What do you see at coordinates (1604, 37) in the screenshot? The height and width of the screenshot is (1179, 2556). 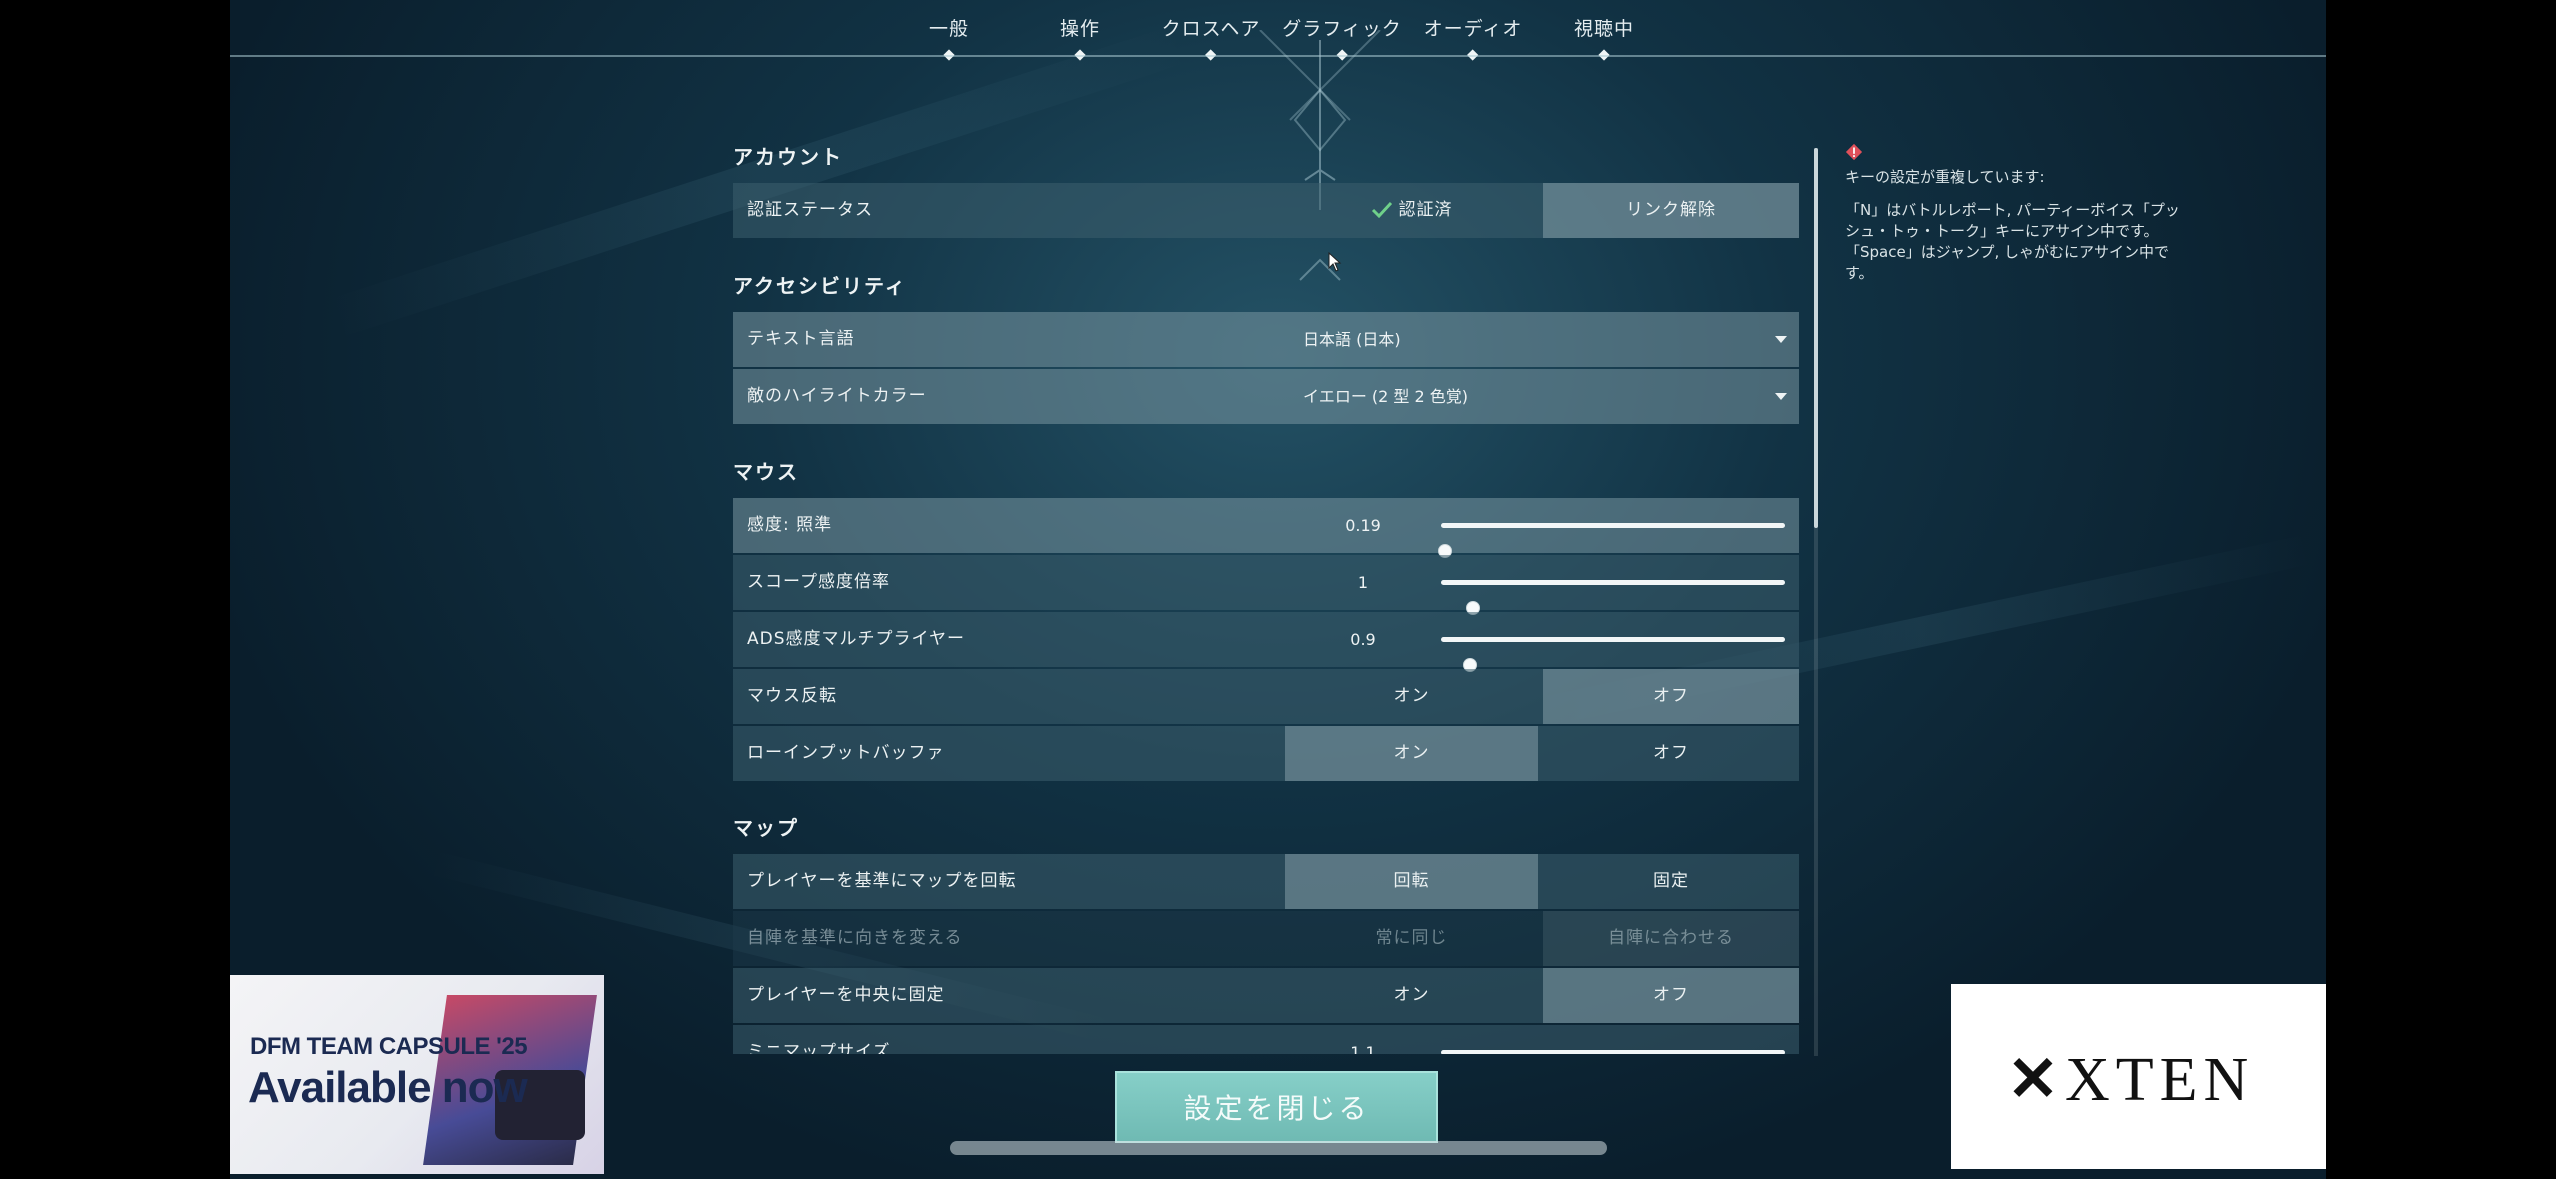 I see `tab-viewing: 視聴中` at bounding box center [1604, 37].